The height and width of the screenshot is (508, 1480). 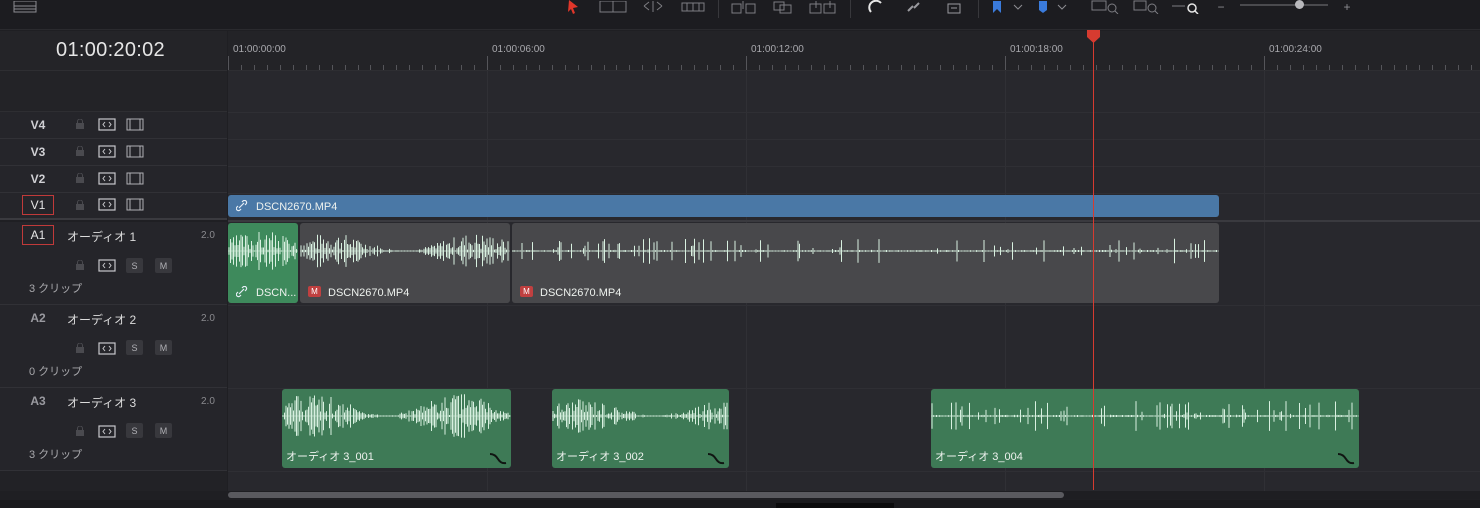 I want to click on track-name: オーディオ 1, so click(x=101, y=236).